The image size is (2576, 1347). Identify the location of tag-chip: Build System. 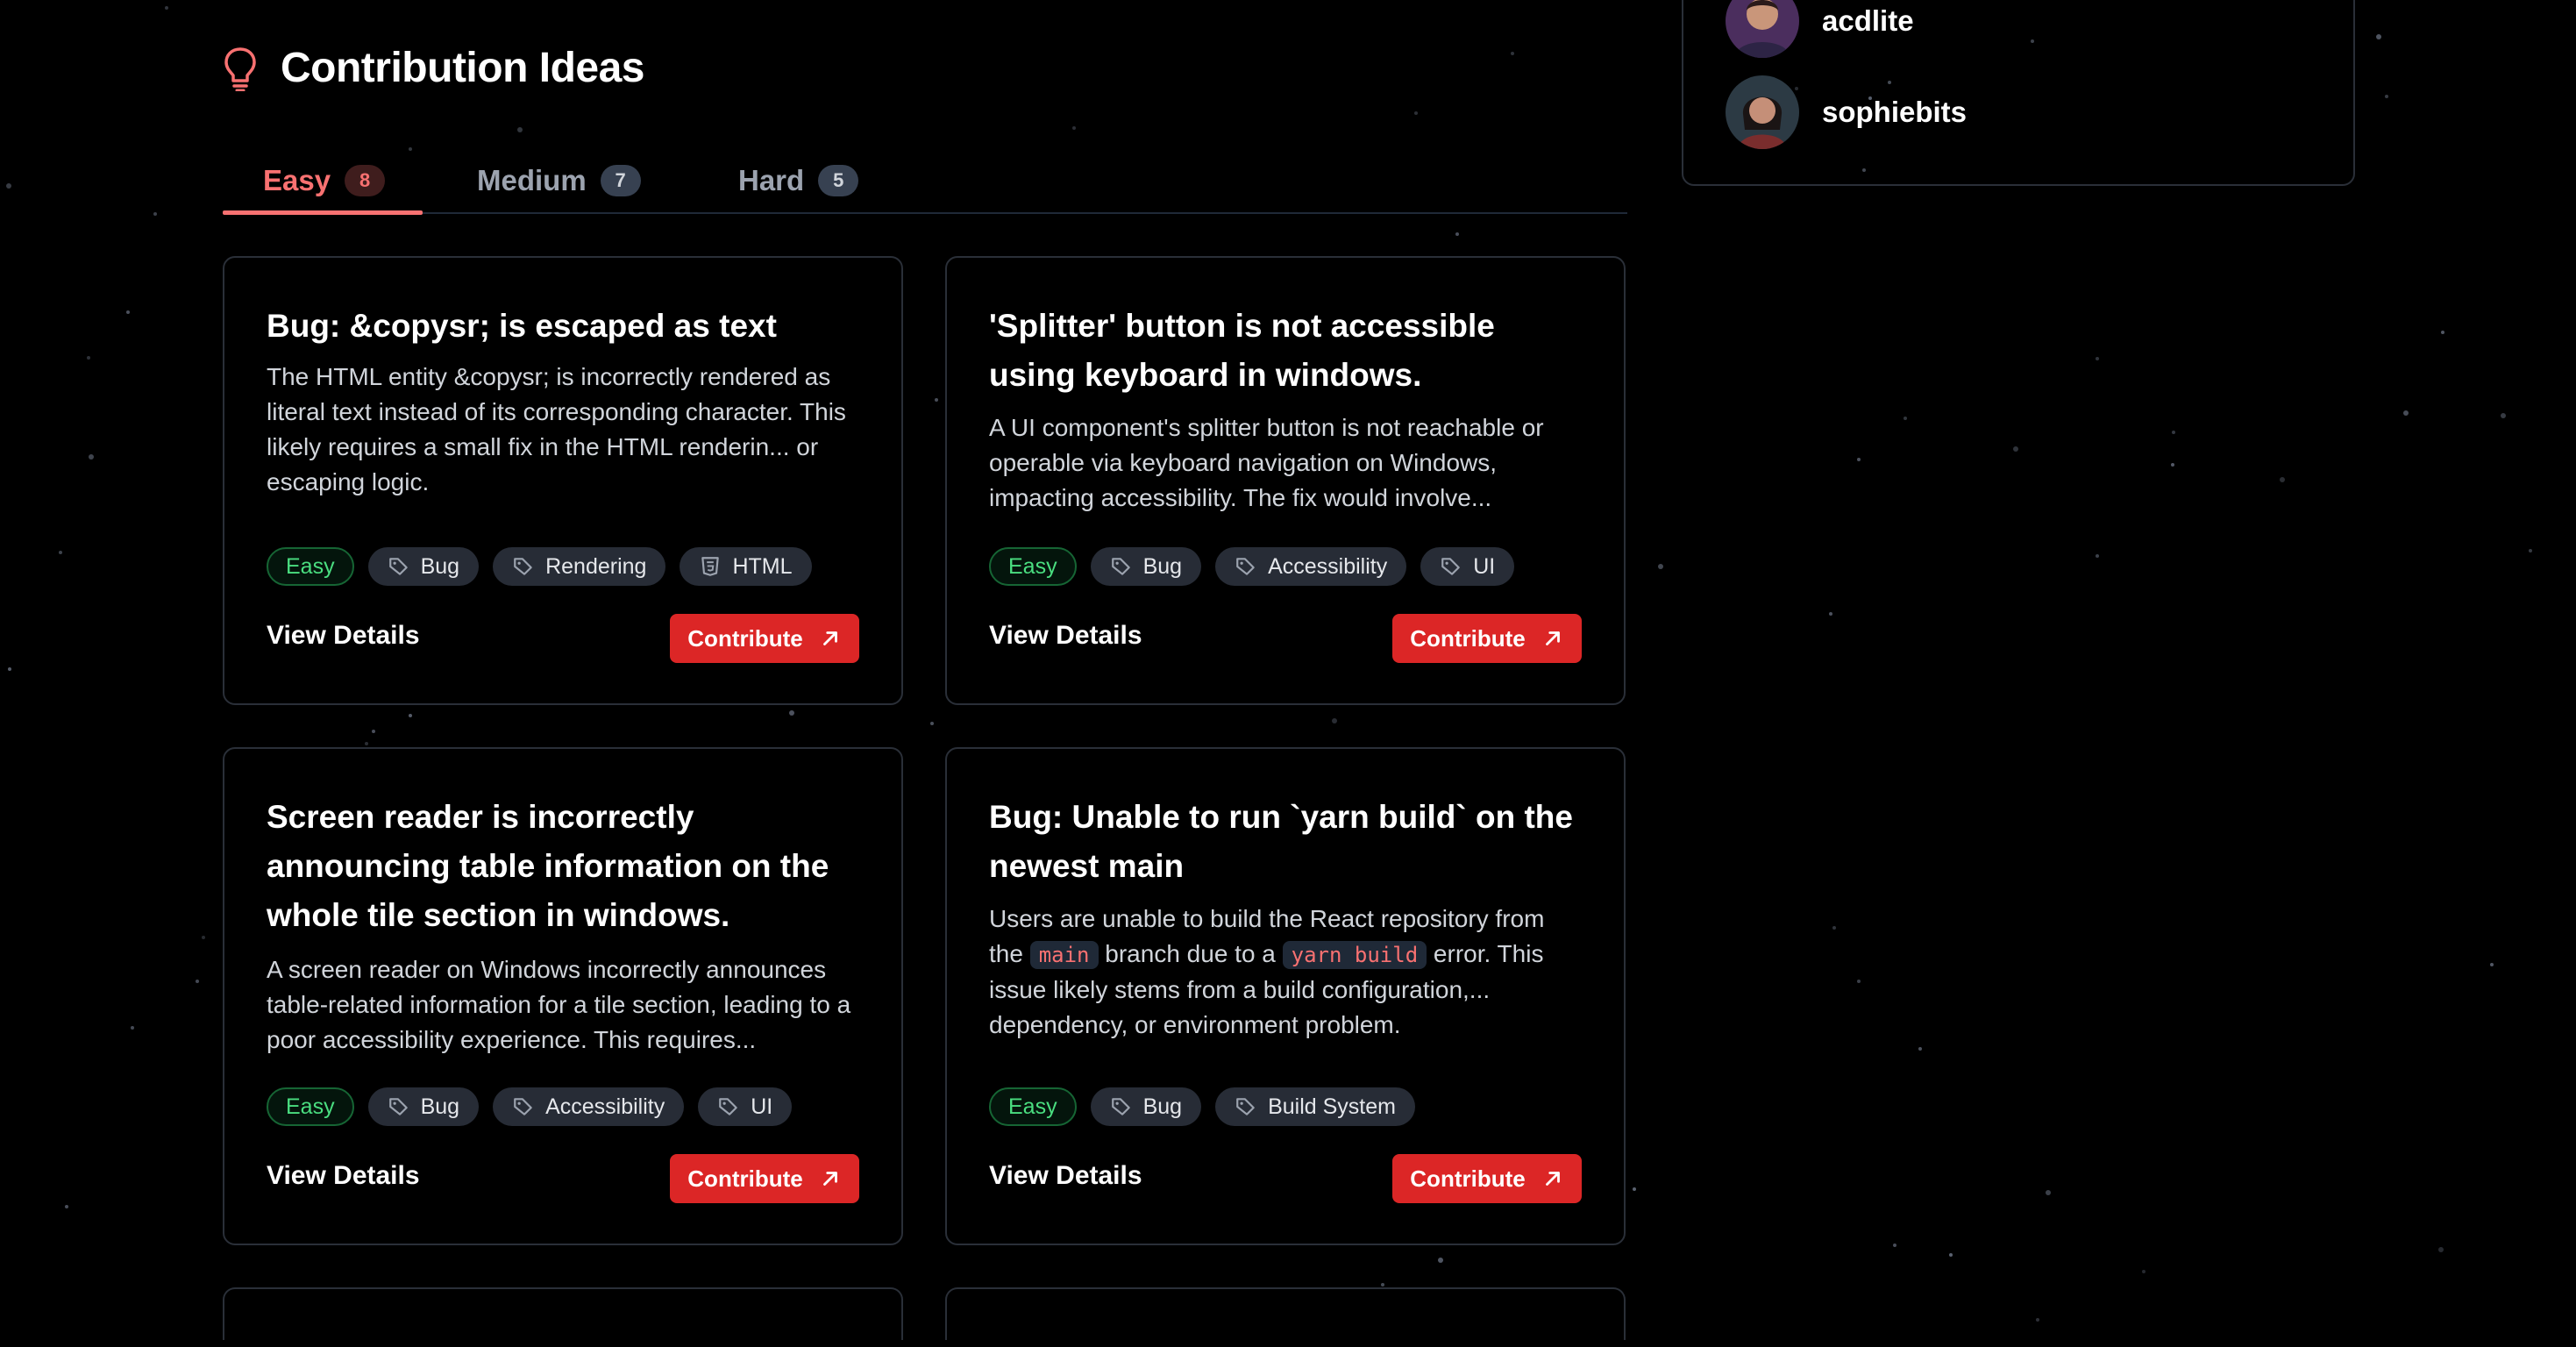
(1315, 1106).